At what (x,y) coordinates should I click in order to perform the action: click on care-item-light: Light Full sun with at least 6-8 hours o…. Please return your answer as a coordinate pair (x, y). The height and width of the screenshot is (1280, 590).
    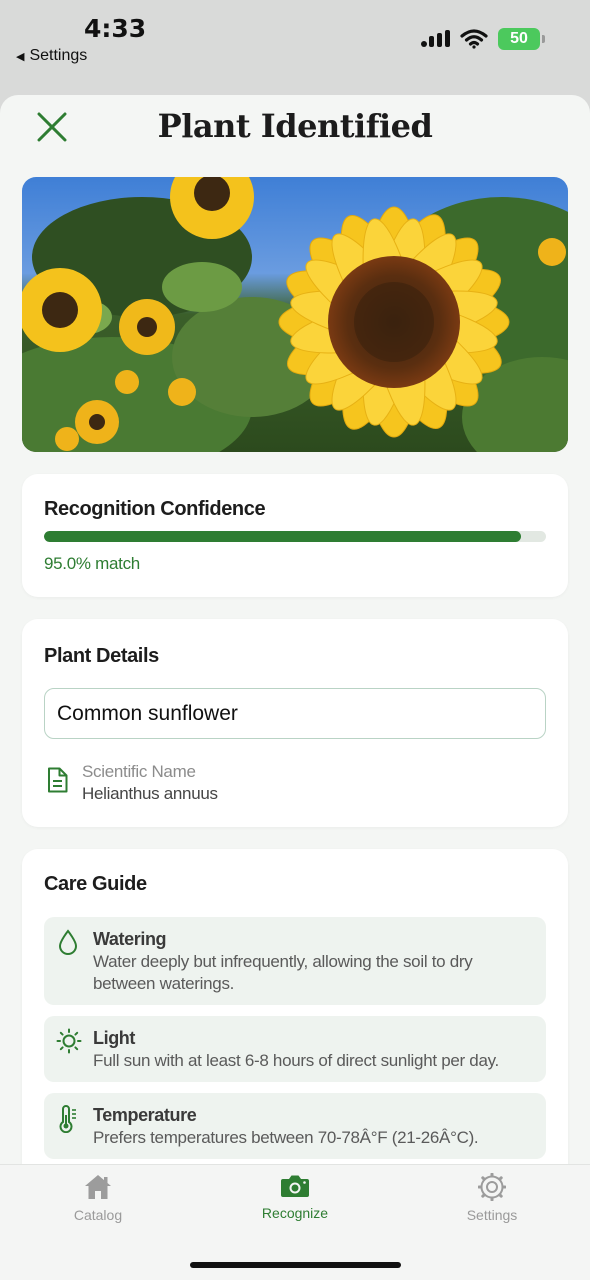
    Looking at the image, I should click on (295, 1049).